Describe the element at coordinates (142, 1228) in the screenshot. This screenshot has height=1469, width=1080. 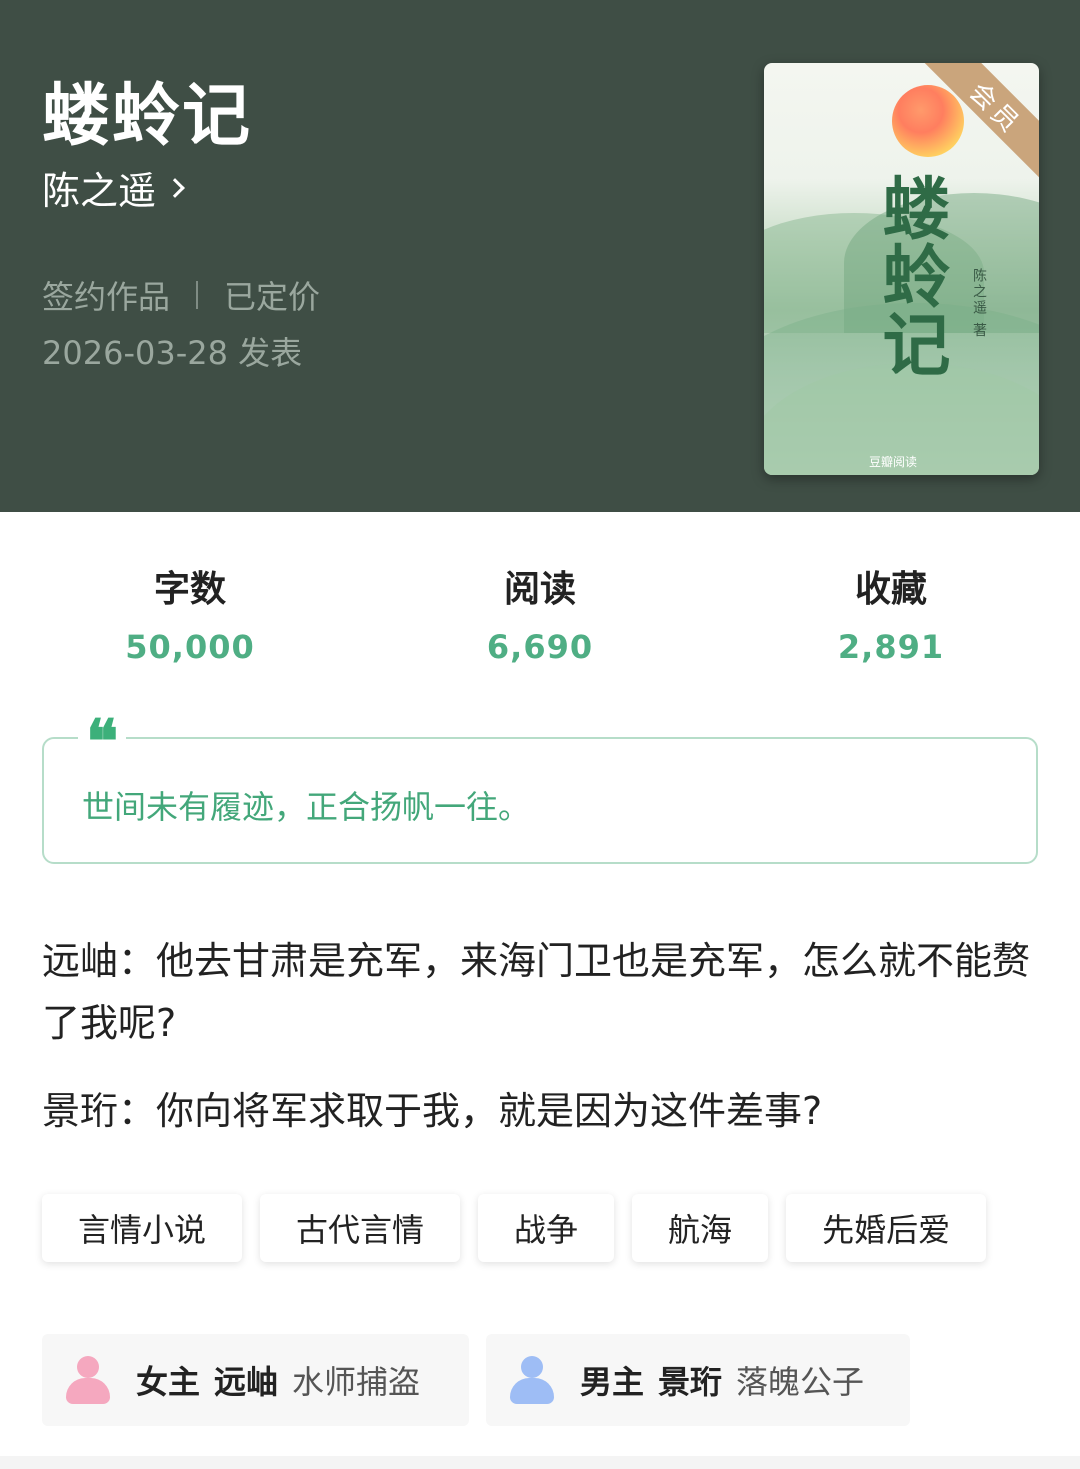
I see `tag-item: 言情小说` at that location.